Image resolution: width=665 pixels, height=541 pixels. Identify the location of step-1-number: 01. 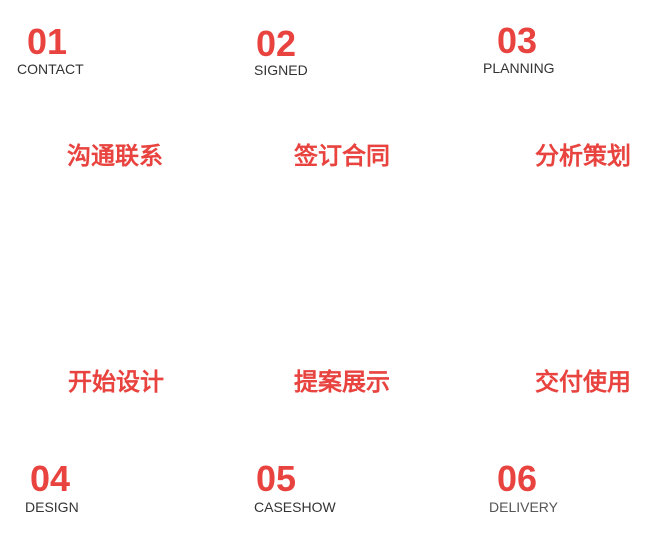
(47, 41).